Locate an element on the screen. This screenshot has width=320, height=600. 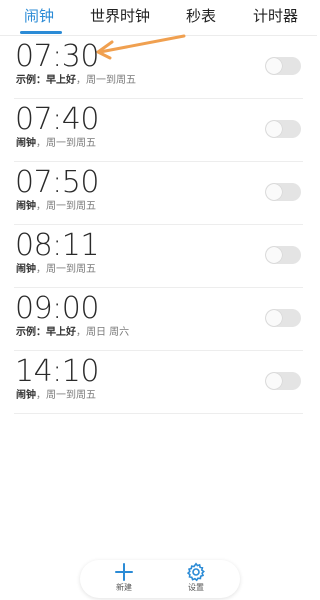
alarm-row: 08:11 闹钟，周一到周五 is located at coordinates (158, 256).